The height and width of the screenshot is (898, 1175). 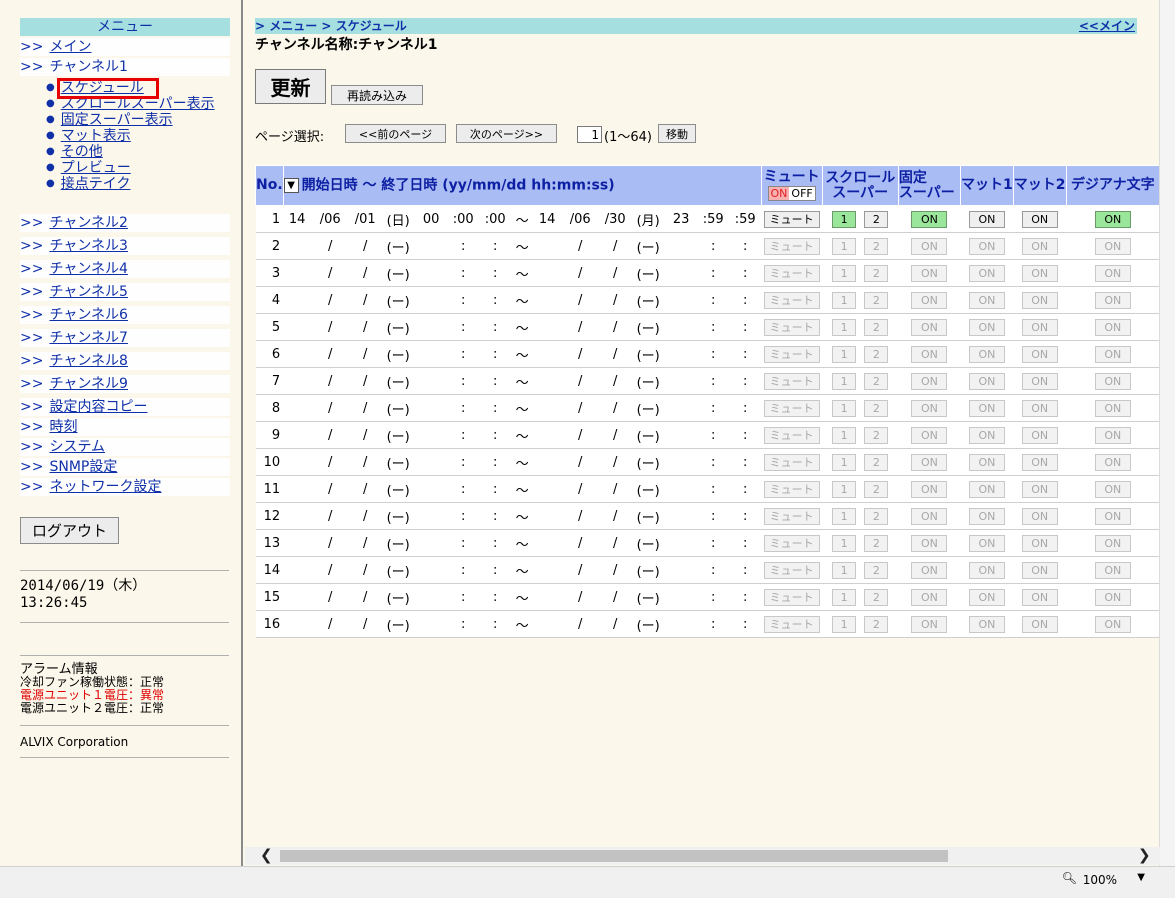 I want to click on next-page-button: 次のページ>>, so click(x=506, y=133).